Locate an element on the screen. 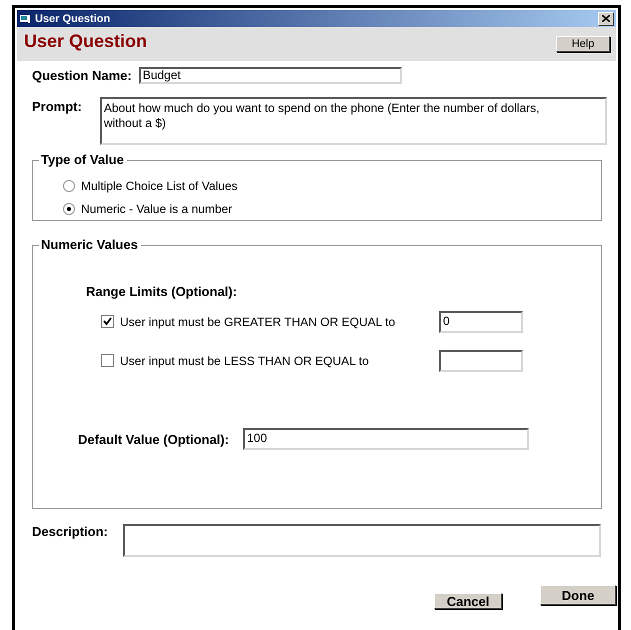 The height and width of the screenshot is (630, 631). checkbox-label: User input must be GREATER THAN OR EQUAL to is located at coordinates (258, 321).